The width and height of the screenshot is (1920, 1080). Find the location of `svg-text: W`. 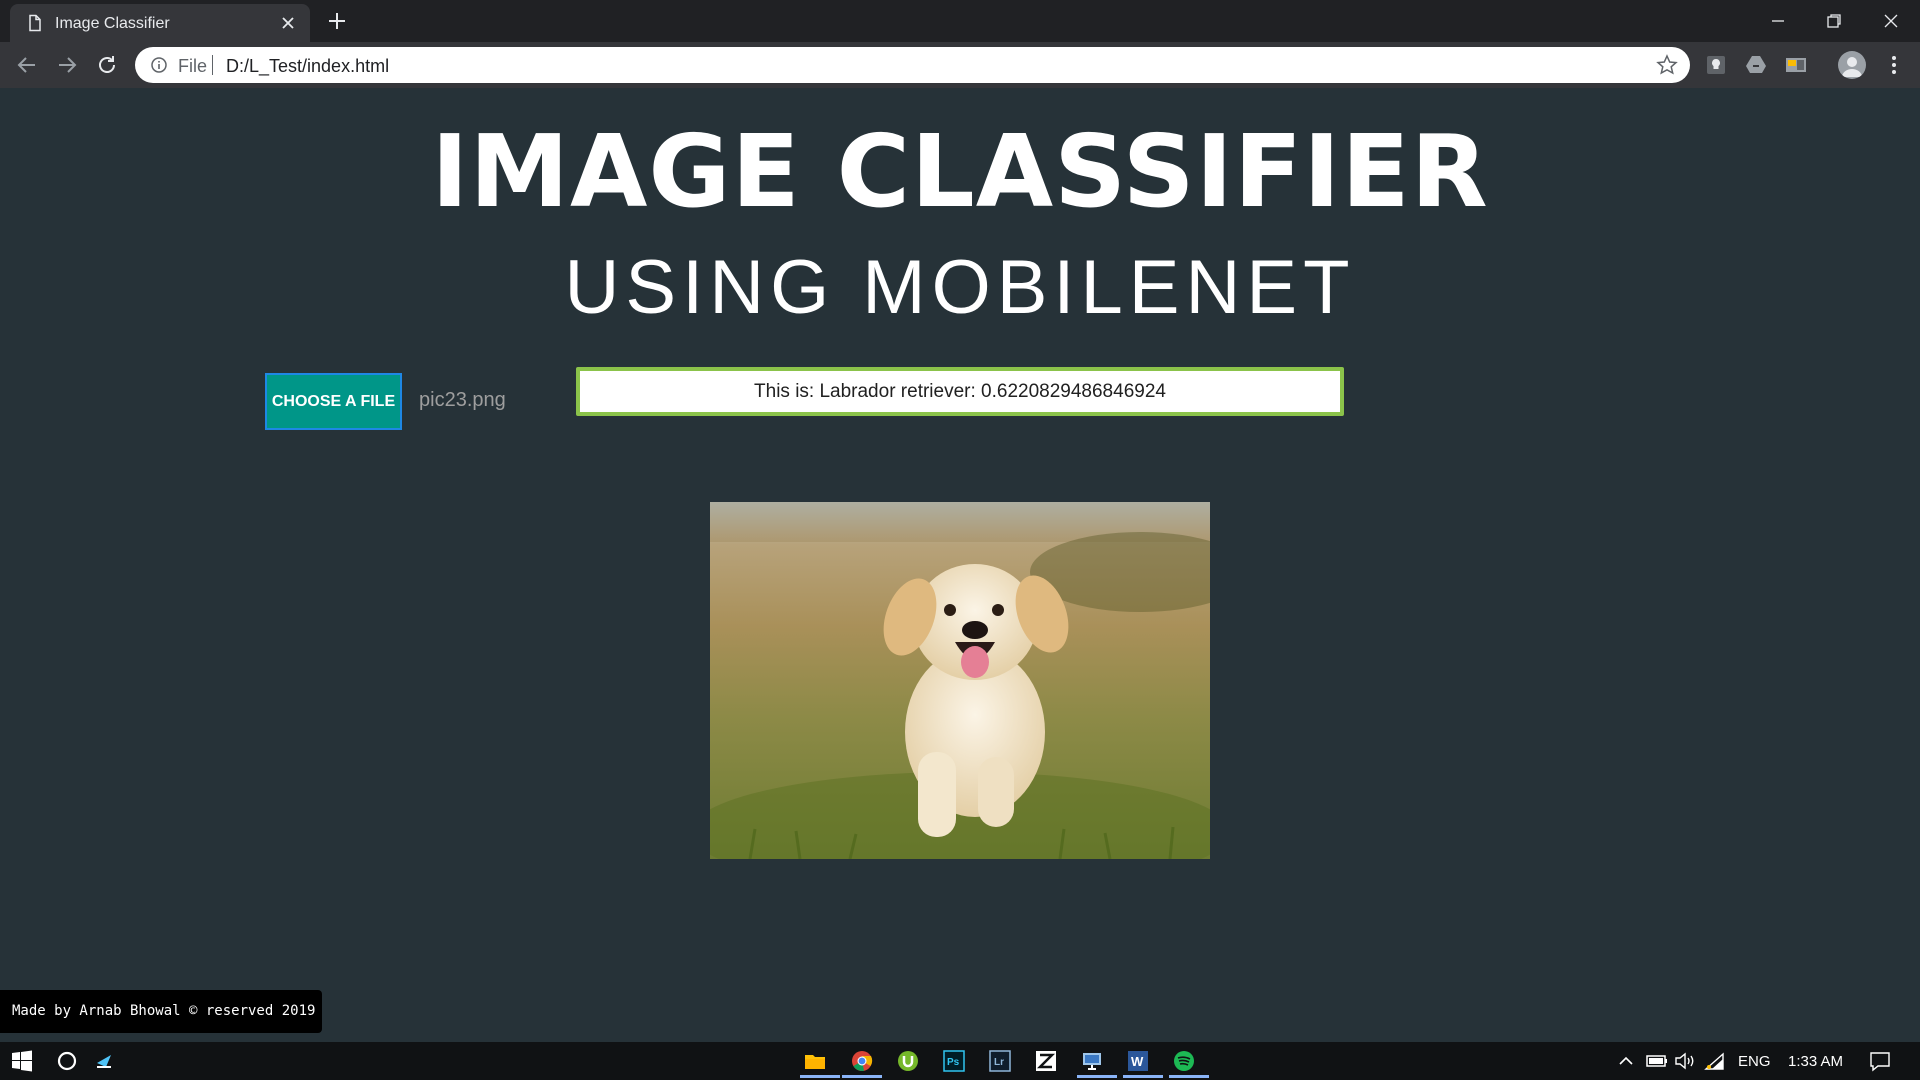

svg-text: W is located at coordinates (1137, 1061).